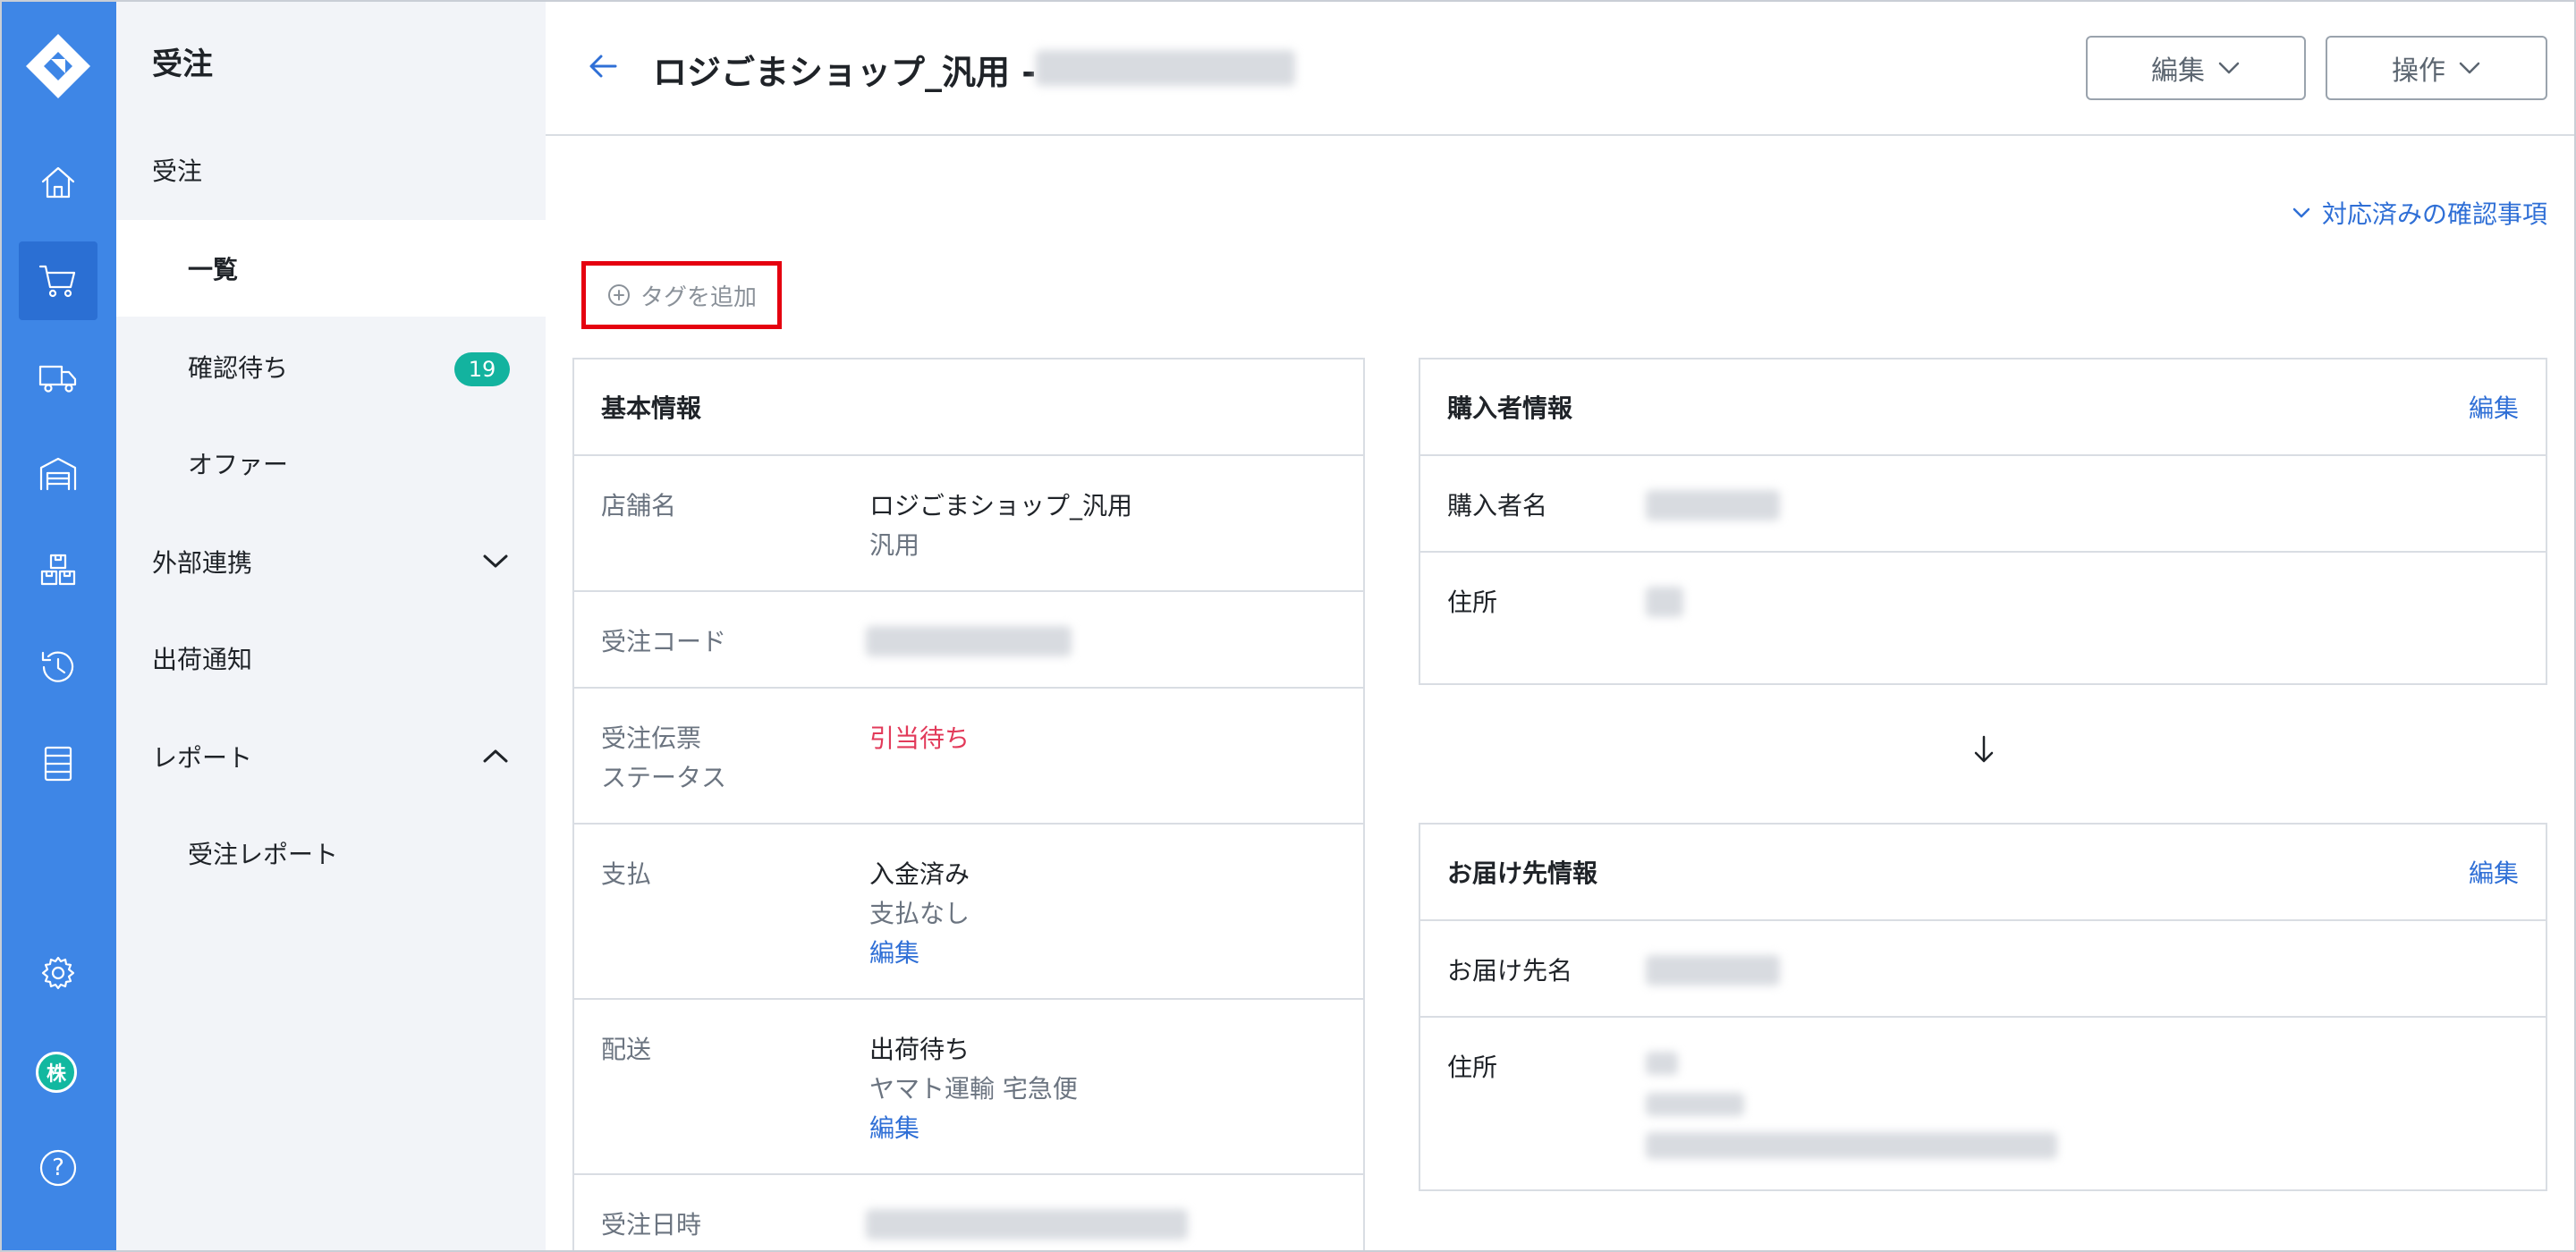 This screenshot has width=2576, height=1252. I want to click on delivery-info-card: お届け先情報 編集 お届け先名 住所, so click(1983, 1007).